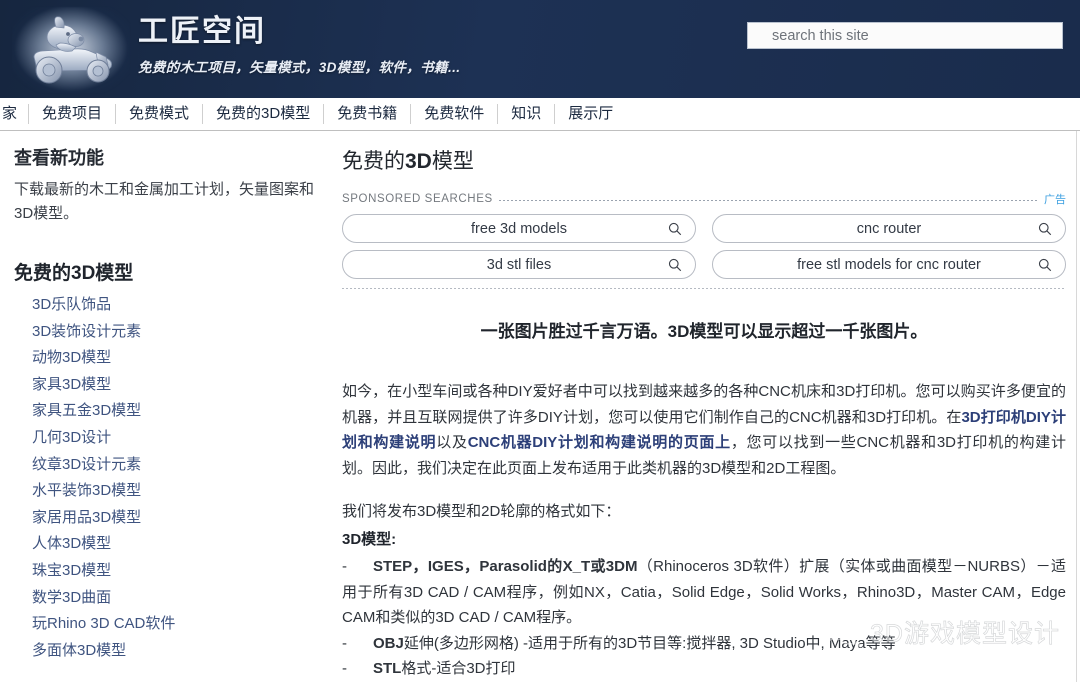 This screenshot has height=692, width=1080. What do you see at coordinates (452, 161) in the screenshot?
I see `page-title-suffix: 模型` at bounding box center [452, 161].